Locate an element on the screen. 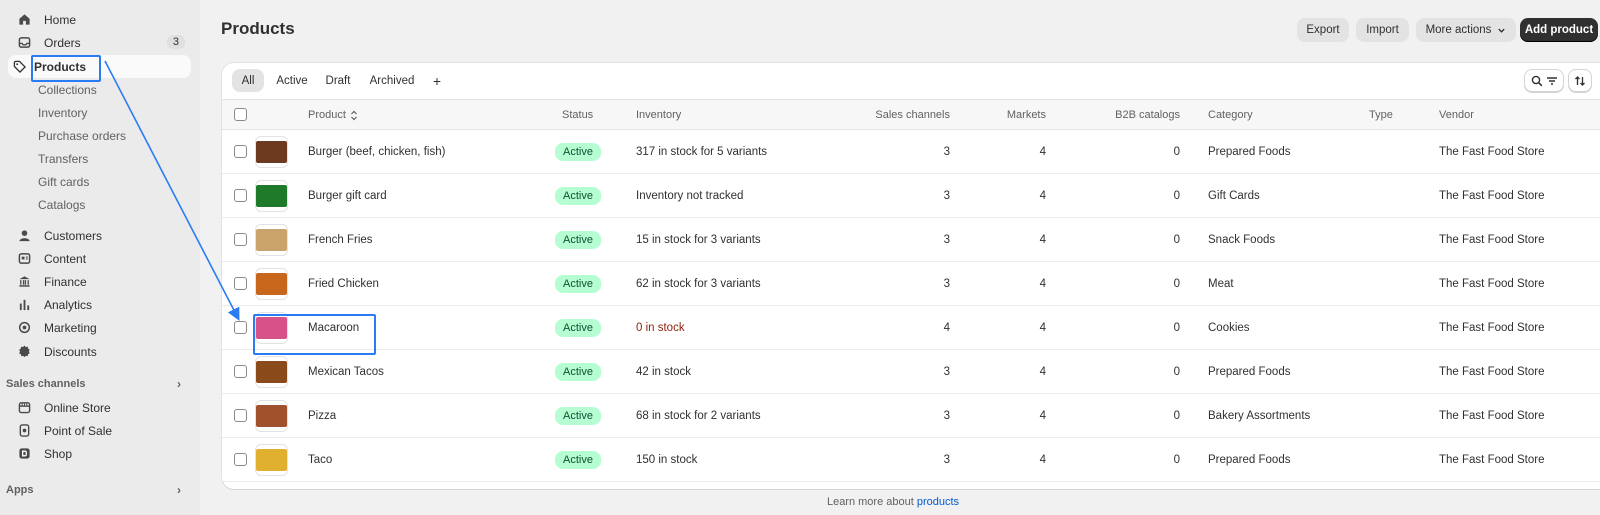 The width and height of the screenshot is (1600, 515). search-filter-button is located at coordinates (1544, 80).